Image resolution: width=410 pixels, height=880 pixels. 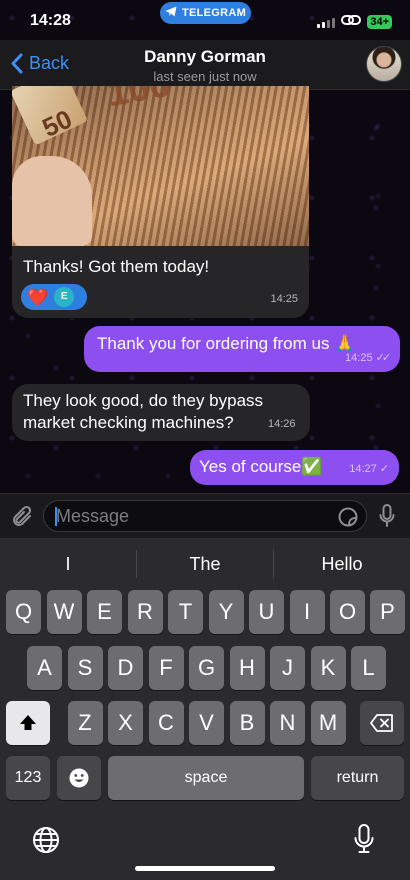 What do you see at coordinates (247, 668) in the screenshot?
I see `key-h: H` at bounding box center [247, 668].